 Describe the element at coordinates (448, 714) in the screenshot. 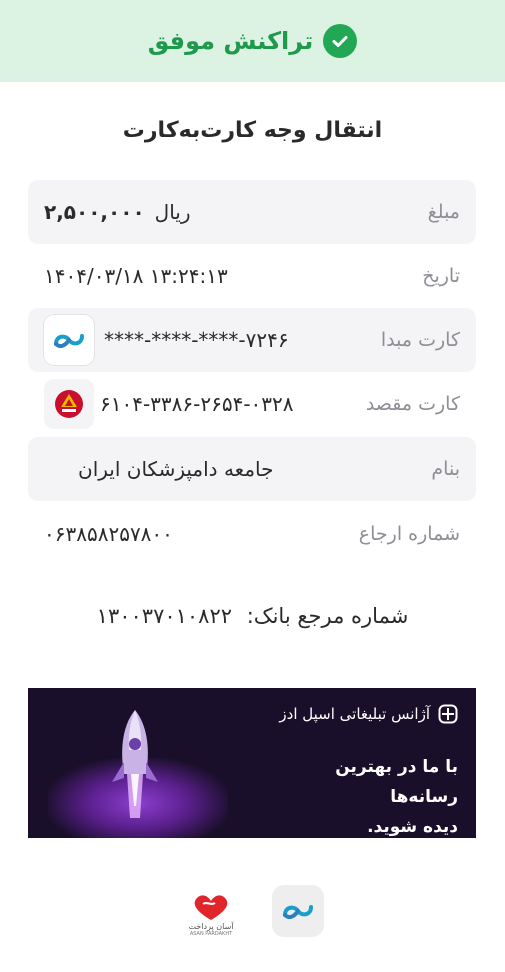

I see `agency-logo-icon` at that location.